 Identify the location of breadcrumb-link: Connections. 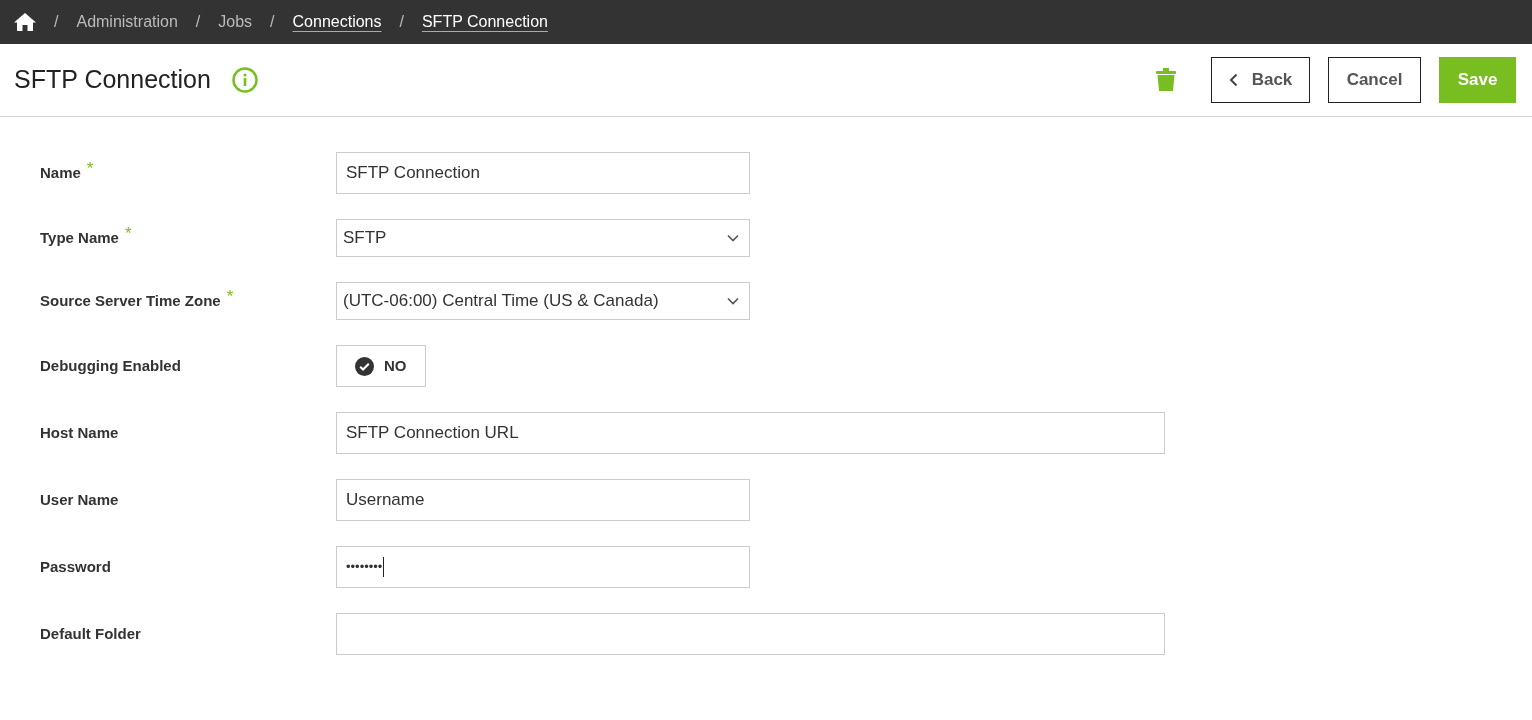
(337, 22).